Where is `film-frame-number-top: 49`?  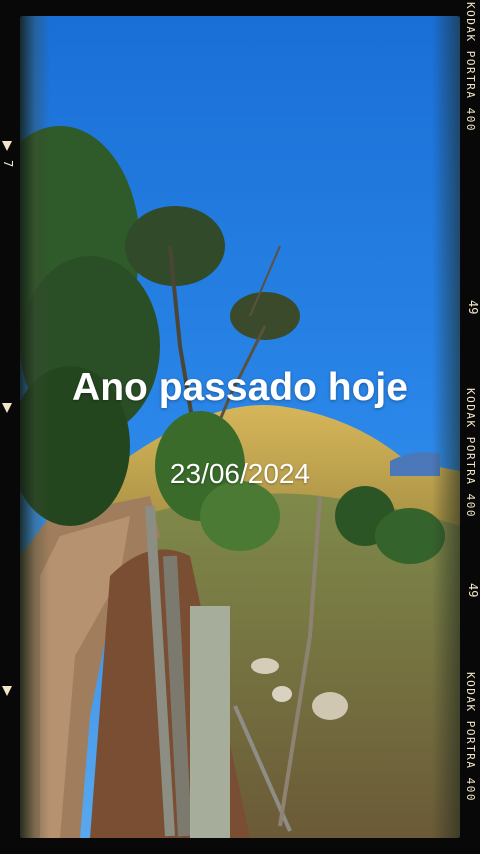 film-frame-number-top: 49 is located at coordinates (473, 307).